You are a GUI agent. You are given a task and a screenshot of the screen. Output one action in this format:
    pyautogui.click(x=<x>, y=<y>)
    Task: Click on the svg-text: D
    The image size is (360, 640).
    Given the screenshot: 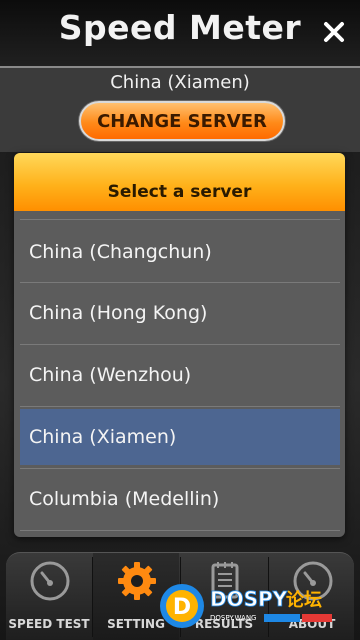 What is the action you would take?
    pyautogui.click(x=182, y=607)
    